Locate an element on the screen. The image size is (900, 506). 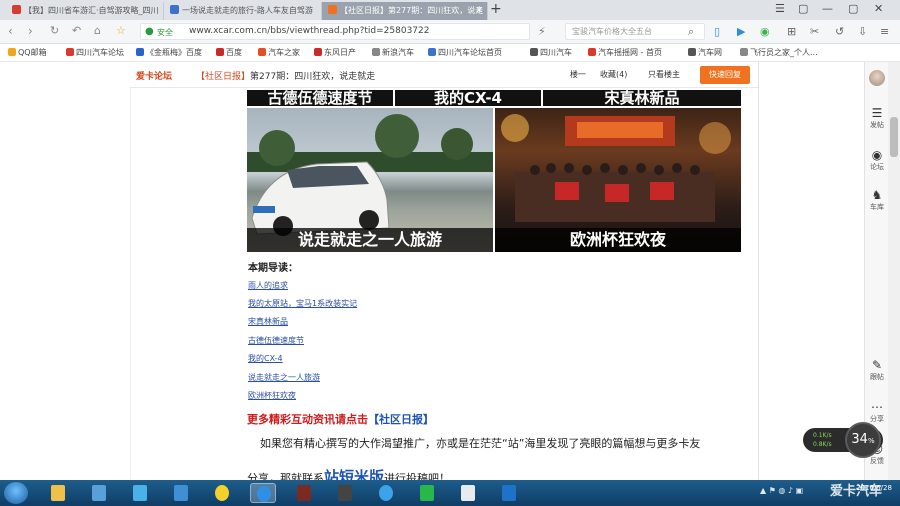
minimize-button: — is located at coordinates (827, 8).